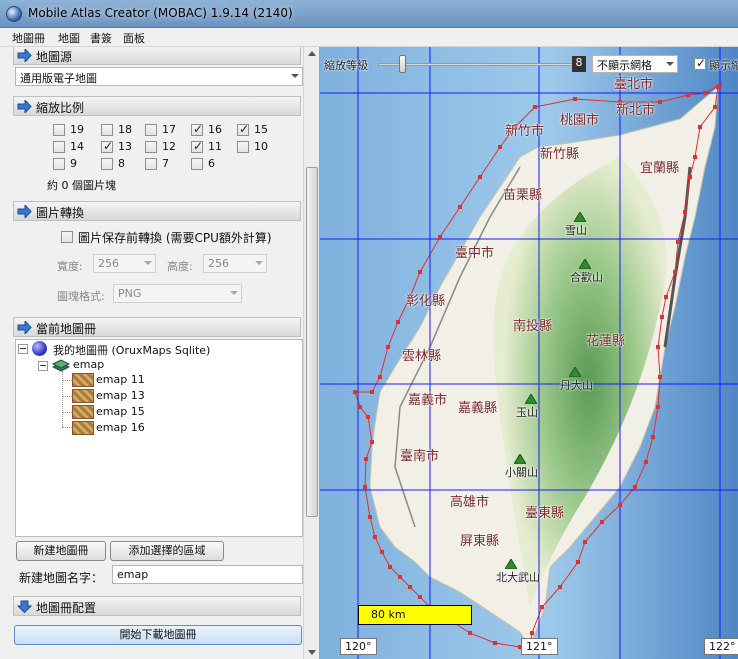 This screenshot has width=738, height=659. I want to click on format-select: PNG, so click(177, 293).